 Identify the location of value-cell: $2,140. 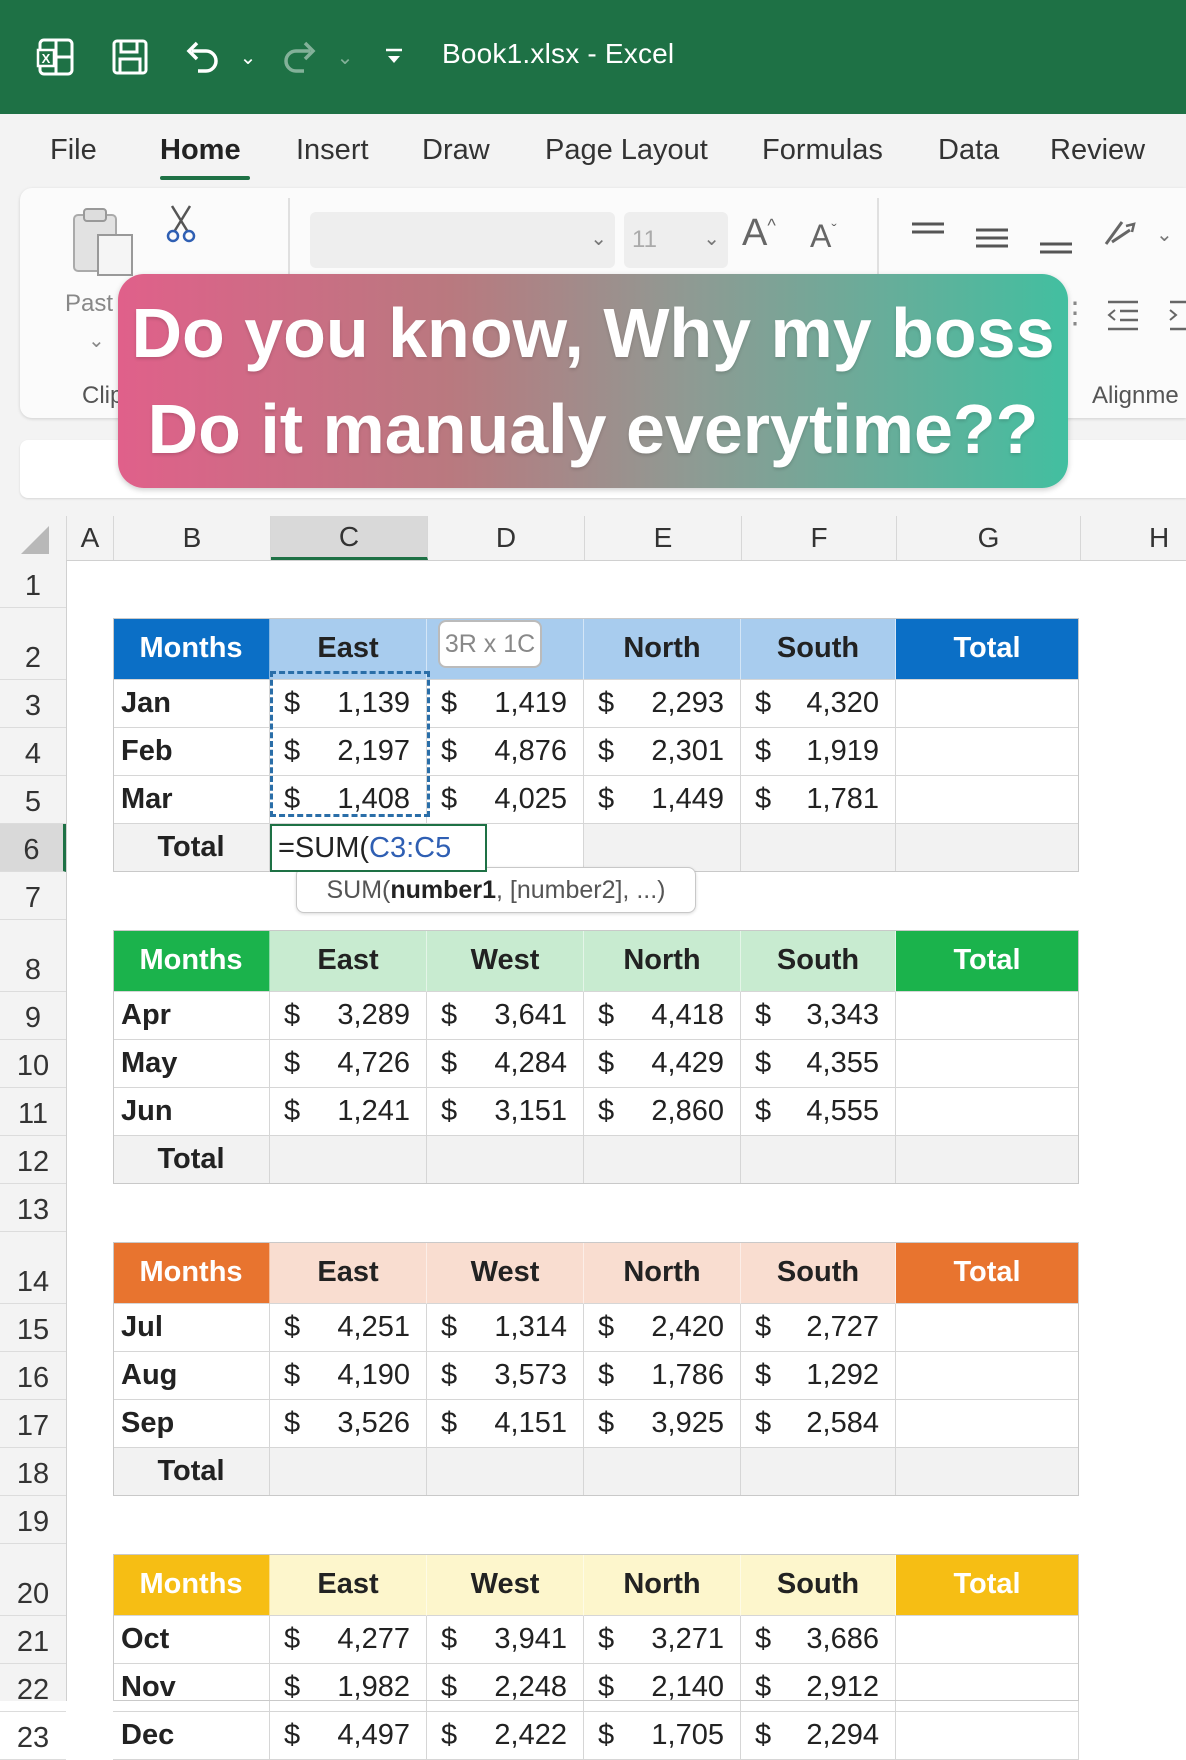
(662, 1688).